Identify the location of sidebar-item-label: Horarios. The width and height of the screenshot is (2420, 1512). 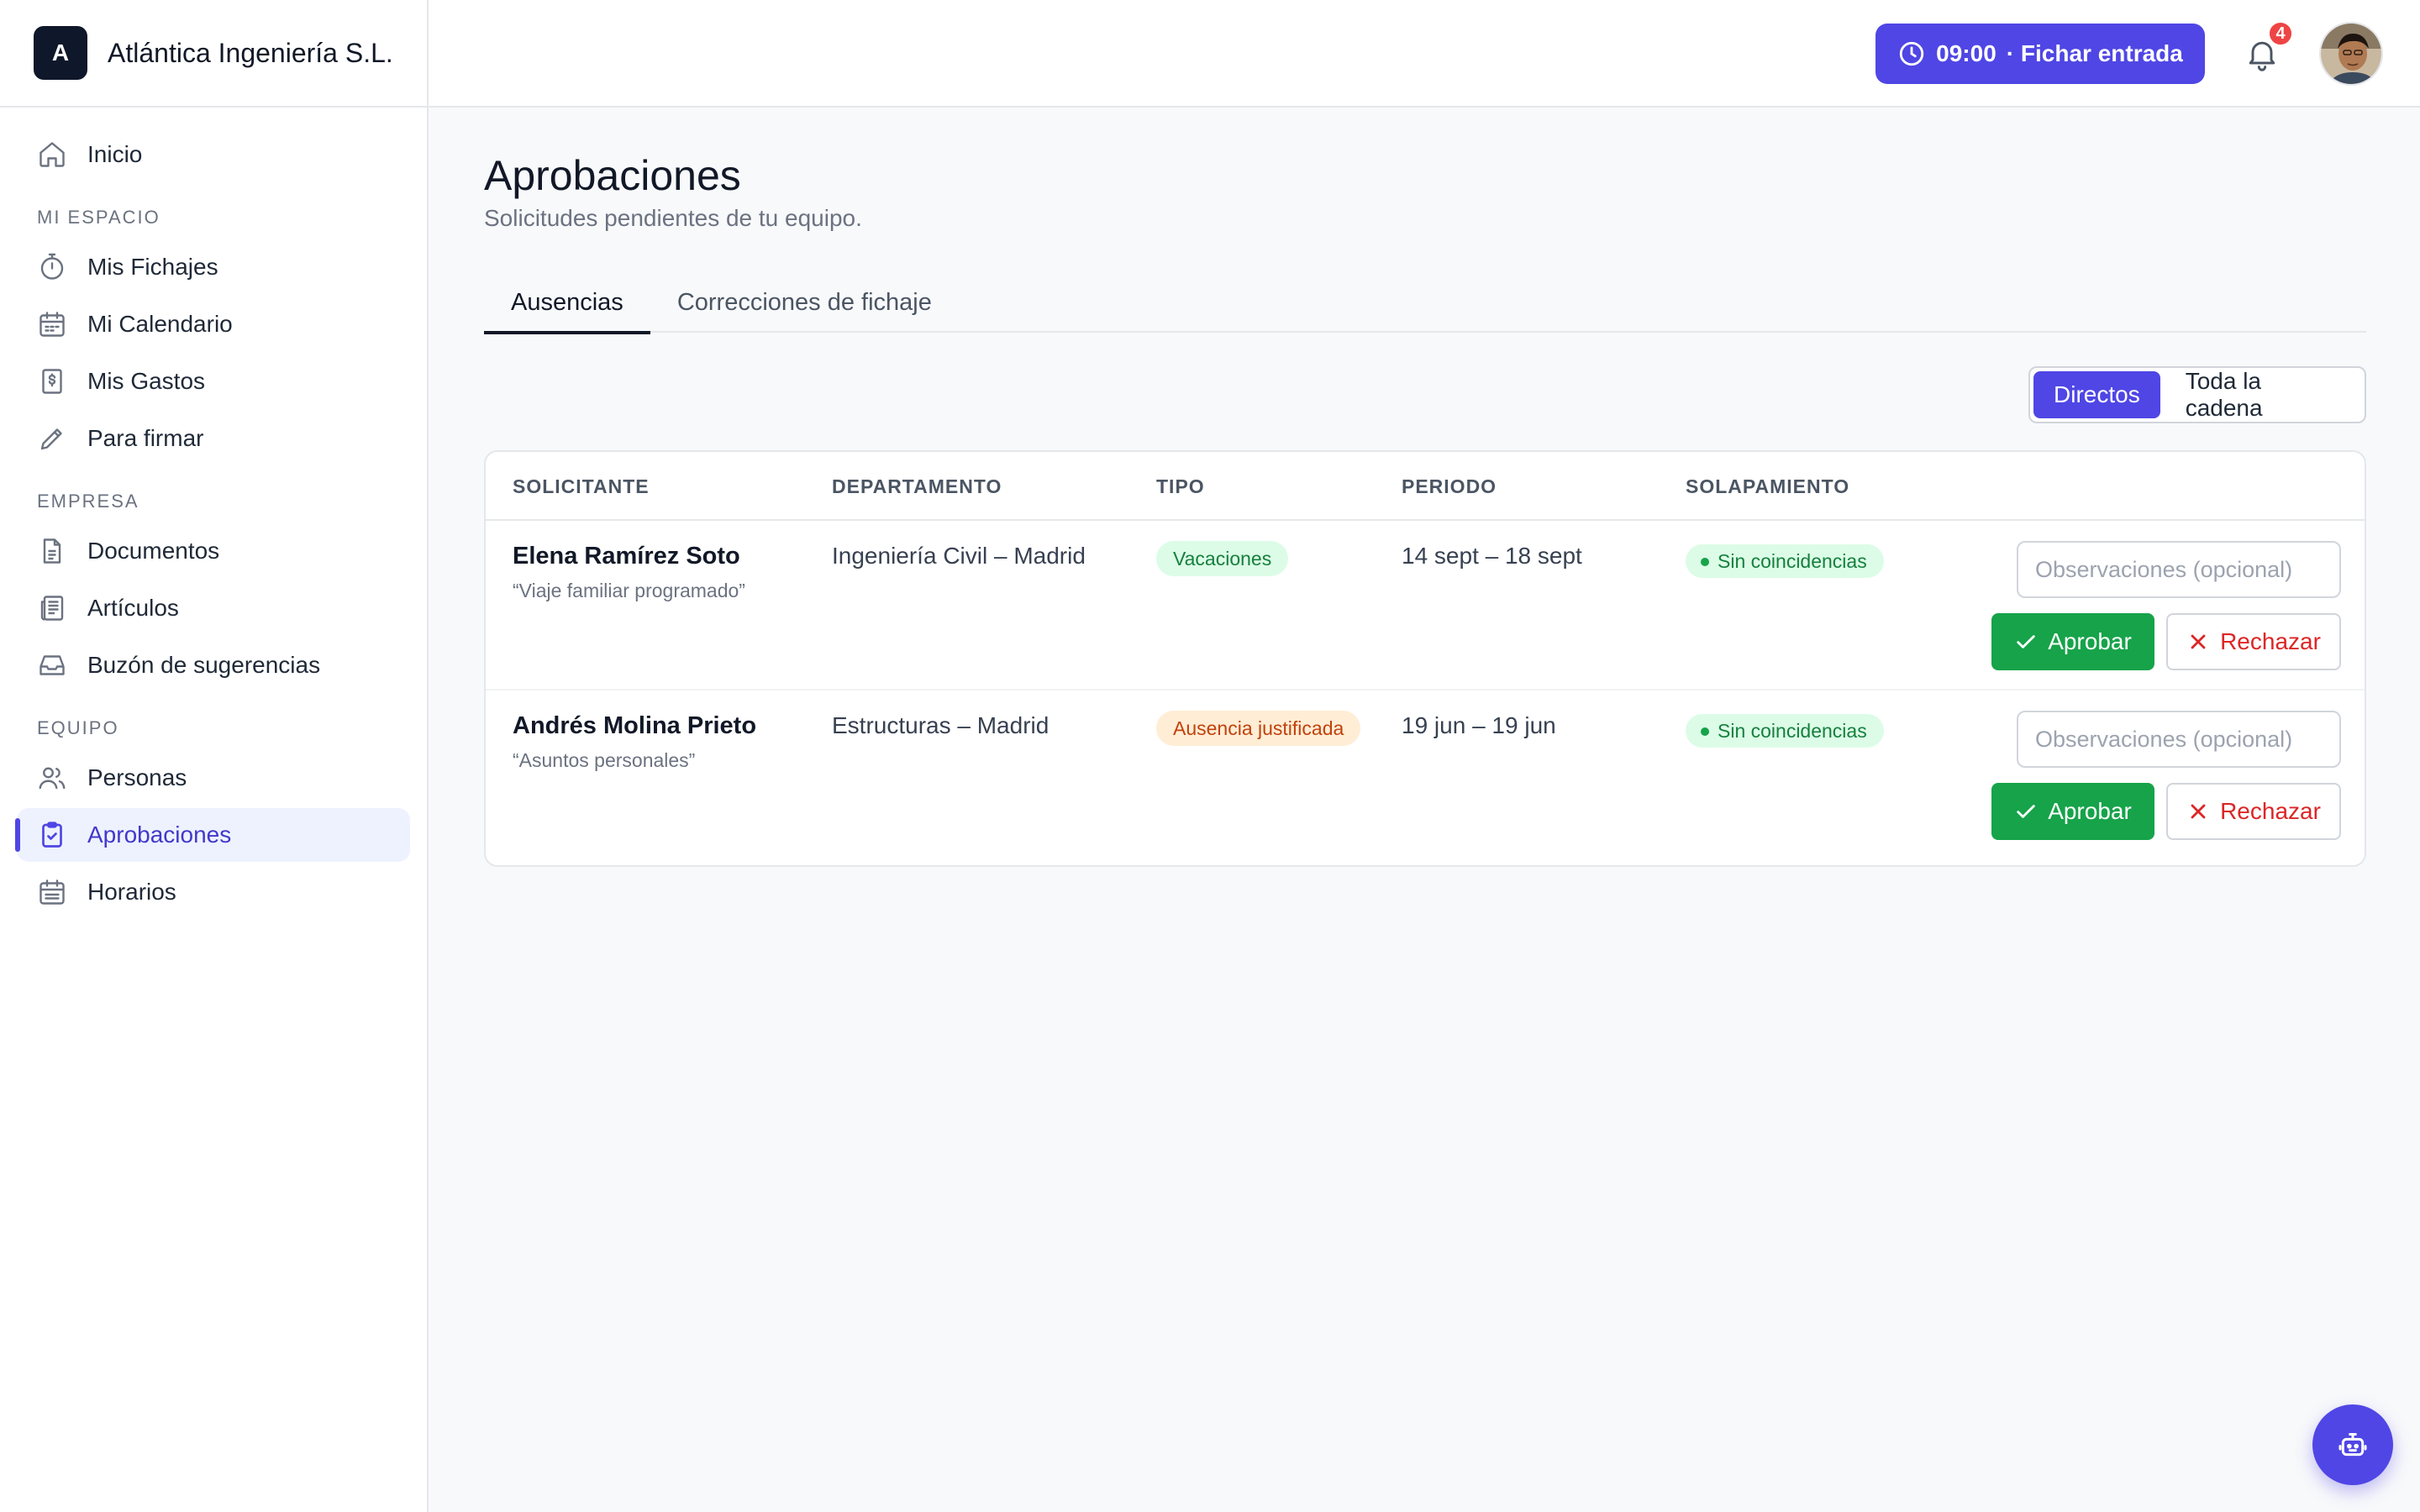
(131, 892).